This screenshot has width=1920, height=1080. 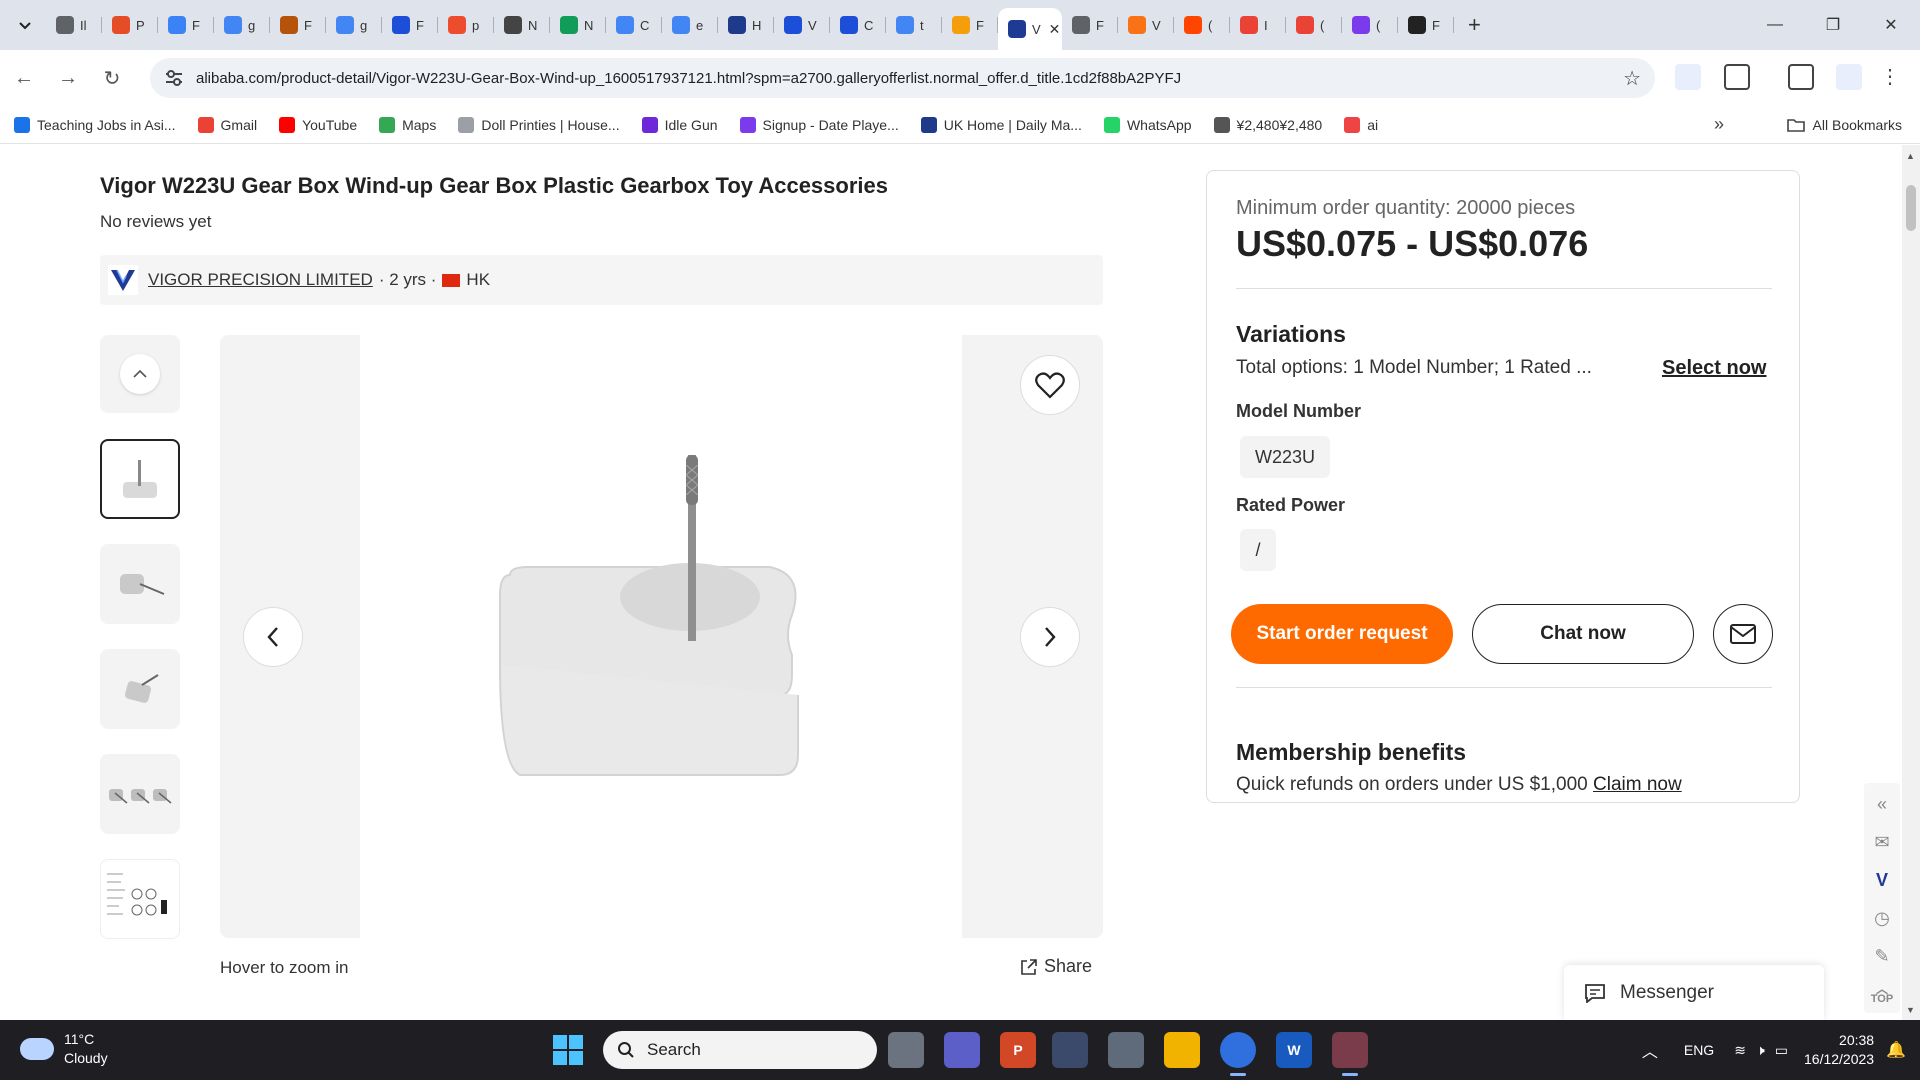 I want to click on menu-kebab-icon: ⋮, so click(x=1893, y=77).